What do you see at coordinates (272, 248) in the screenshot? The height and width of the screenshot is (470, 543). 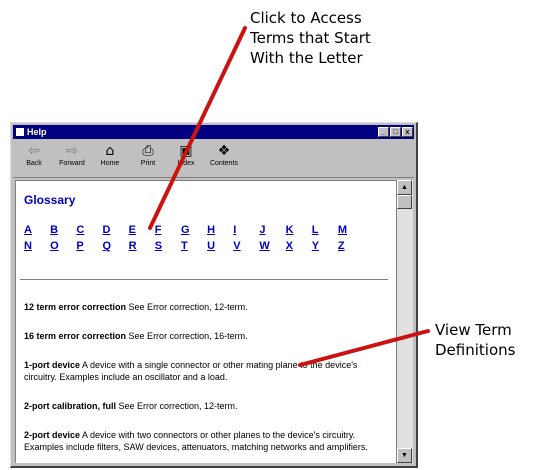 I see `letter-link: W` at bounding box center [272, 248].